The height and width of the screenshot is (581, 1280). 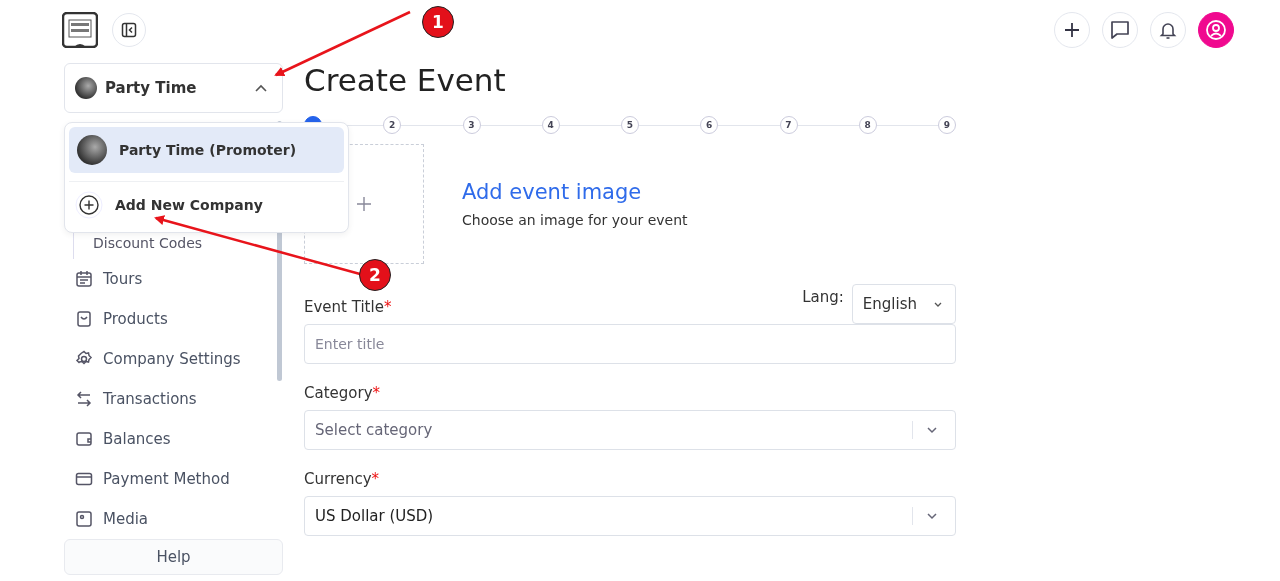 What do you see at coordinates (206, 204) in the screenshot?
I see `company-option: Add New Company` at bounding box center [206, 204].